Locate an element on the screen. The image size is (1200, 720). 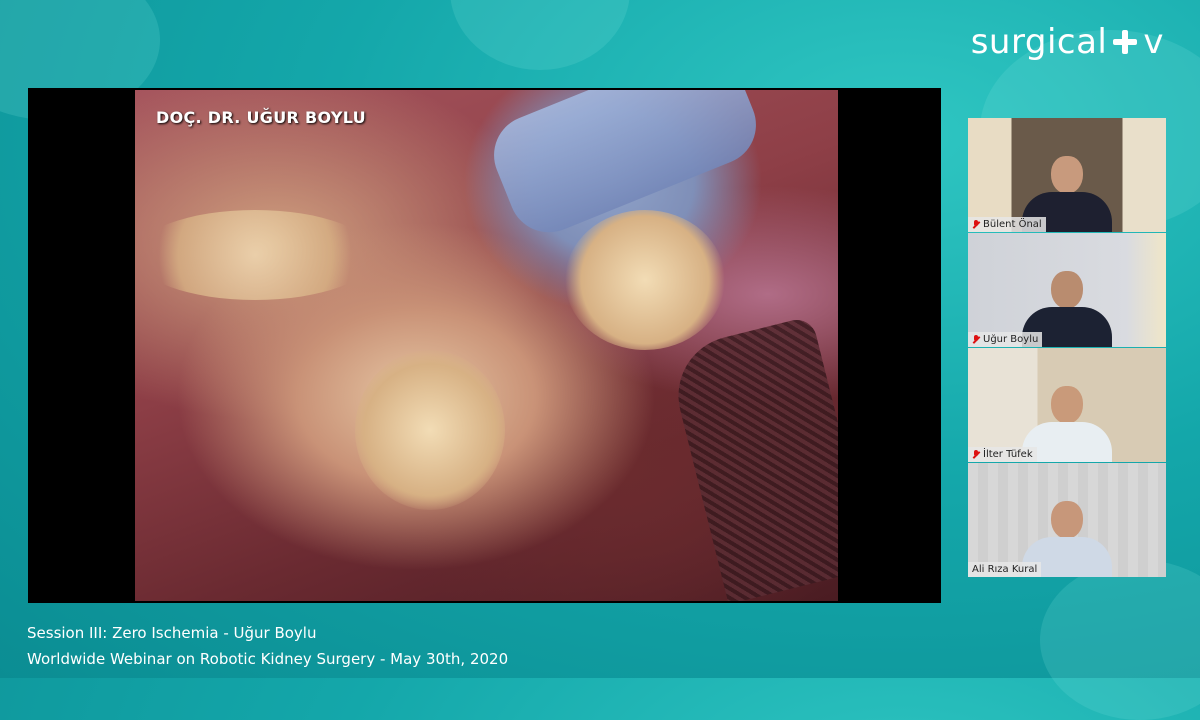
surgeon-caption: DOÇ. DR. UĞUR BOYLU is located at coordinates (261, 117).